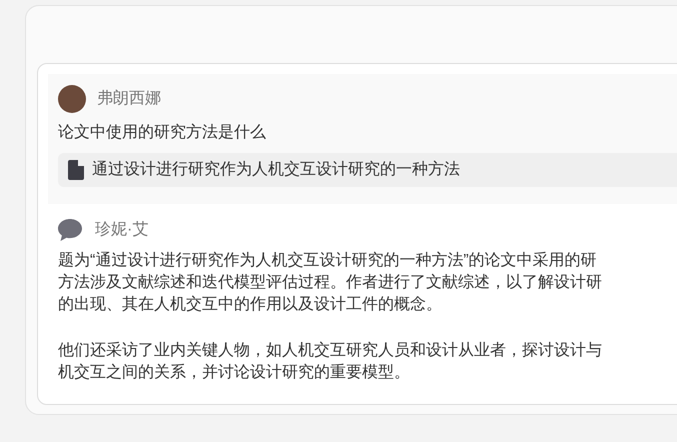 The height and width of the screenshot is (442, 677). I want to click on answer-text-line: 他们还采访了业内关键人物，如人机交互研究人员和设计从业者，探讨设计与, so click(330, 350).